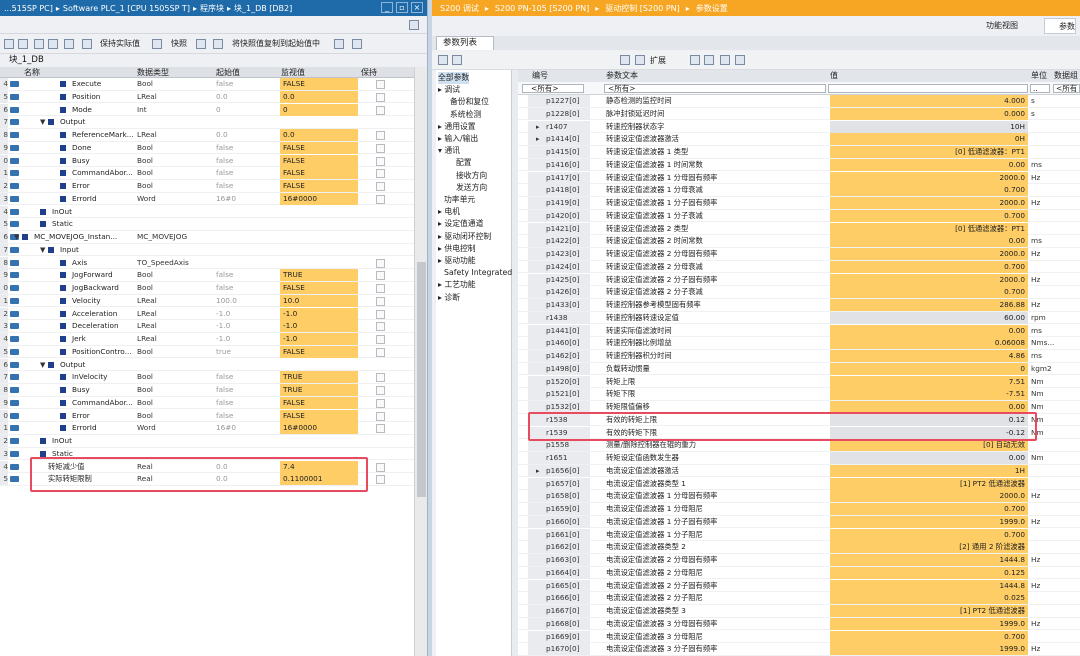 The image size is (1080, 656). I want to click on param-number: p1520[0], so click(559, 381).